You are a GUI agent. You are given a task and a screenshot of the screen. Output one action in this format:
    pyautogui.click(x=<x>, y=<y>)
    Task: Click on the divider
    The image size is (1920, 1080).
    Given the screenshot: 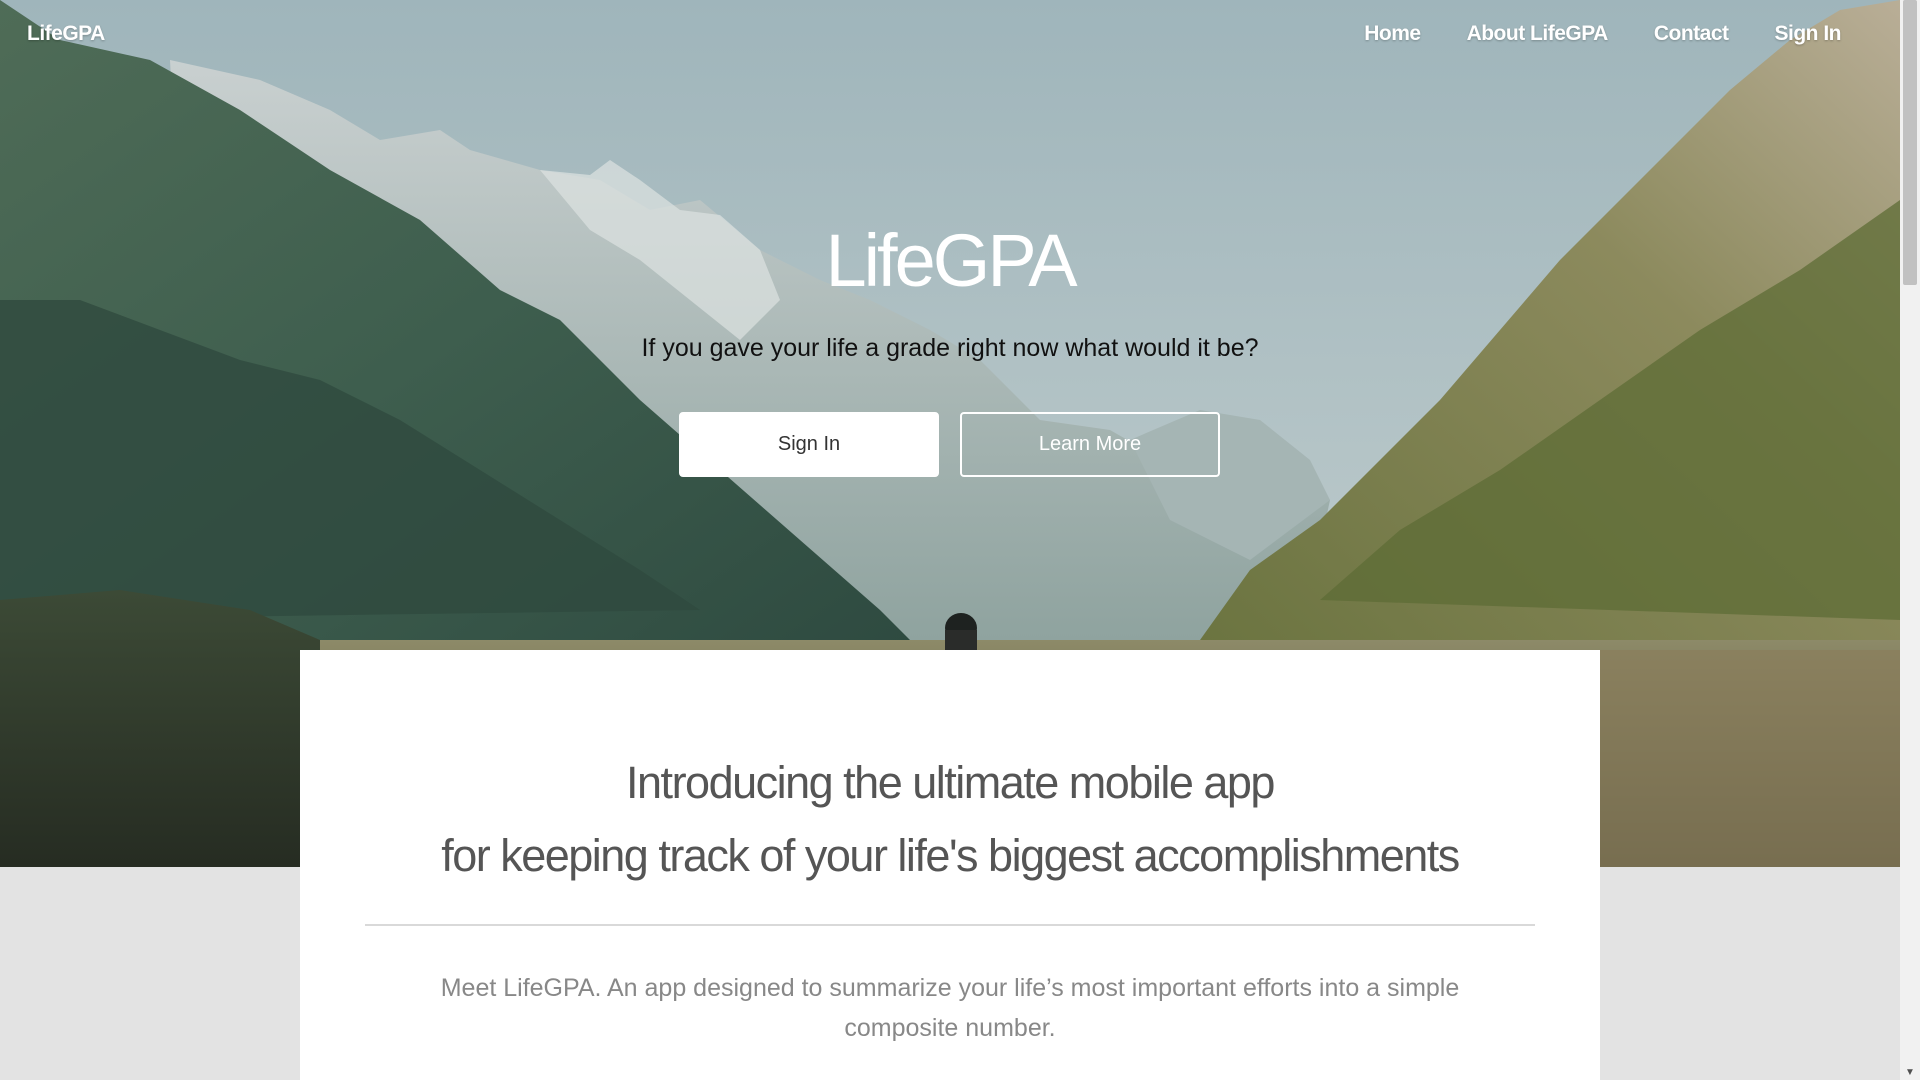 What is the action you would take?
    pyautogui.click(x=950, y=925)
    